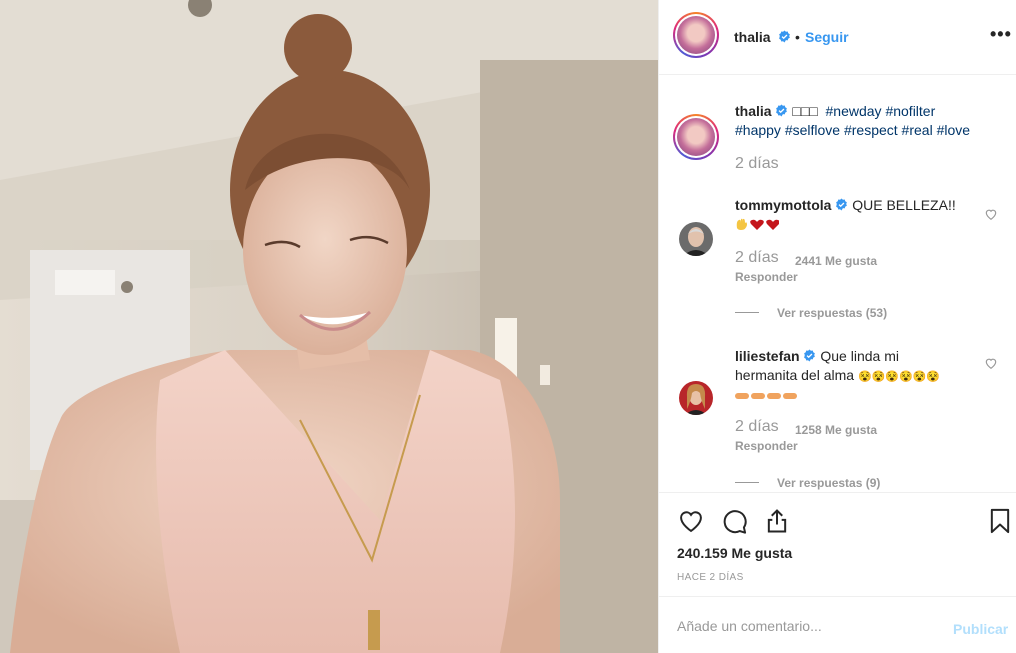  What do you see at coordinates (783, 205) in the screenshot?
I see `comment-1-username: tommymottola` at bounding box center [783, 205].